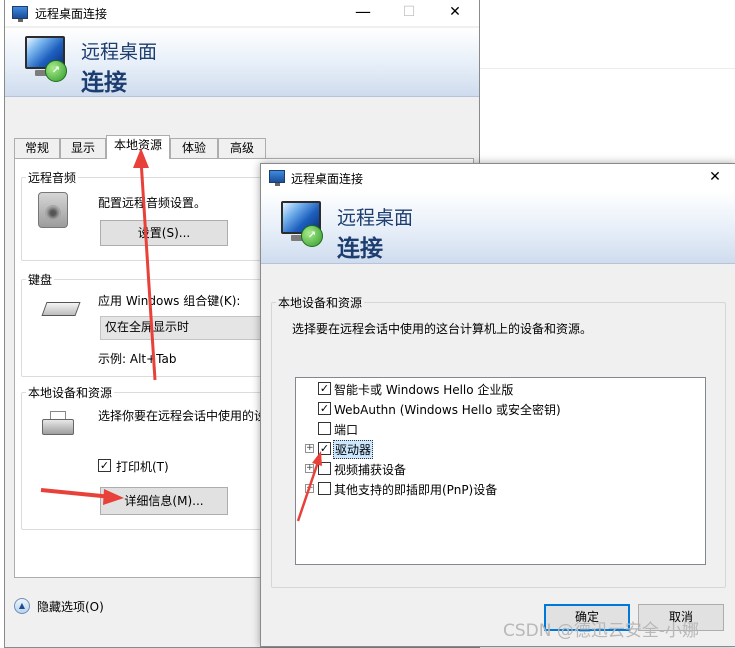  Describe the element at coordinates (607, 68) in the screenshot. I see `background-divider` at that location.